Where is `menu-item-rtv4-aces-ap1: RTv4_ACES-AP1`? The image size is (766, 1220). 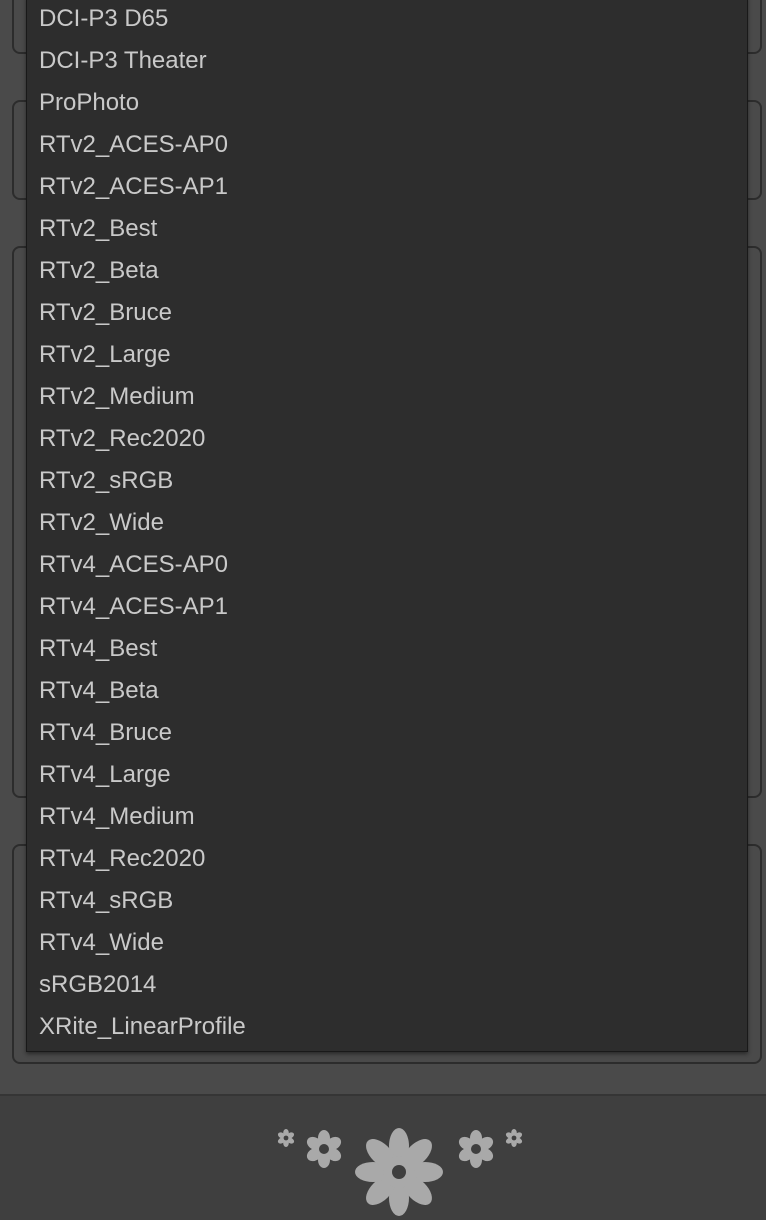 menu-item-rtv4-aces-ap1: RTv4_ACES-AP1 is located at coordinates (387, 607).